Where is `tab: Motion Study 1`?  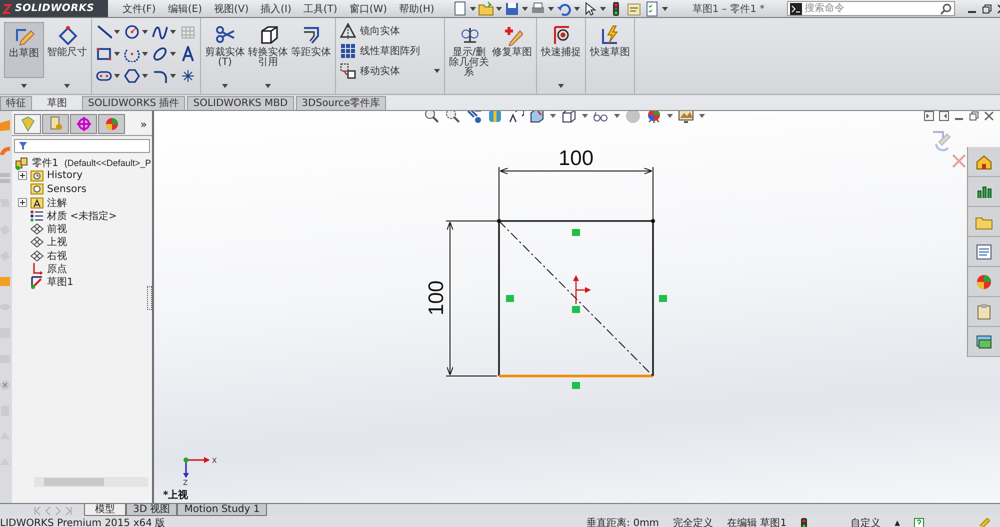
tab: Motion Study 1 is located at coordinates (222, 510).